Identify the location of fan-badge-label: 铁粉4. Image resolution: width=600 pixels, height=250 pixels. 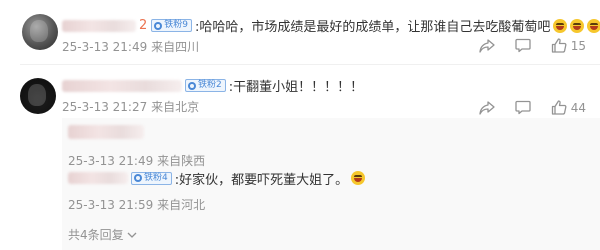
(156, 177).